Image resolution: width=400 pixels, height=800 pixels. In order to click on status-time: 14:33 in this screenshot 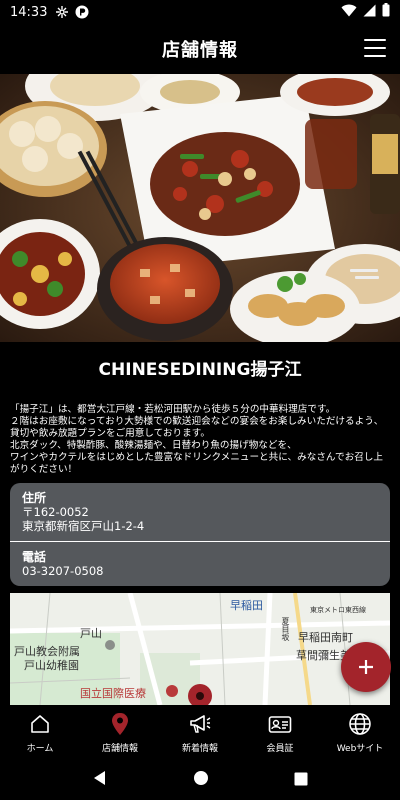, I will do `click(29, 12)`.